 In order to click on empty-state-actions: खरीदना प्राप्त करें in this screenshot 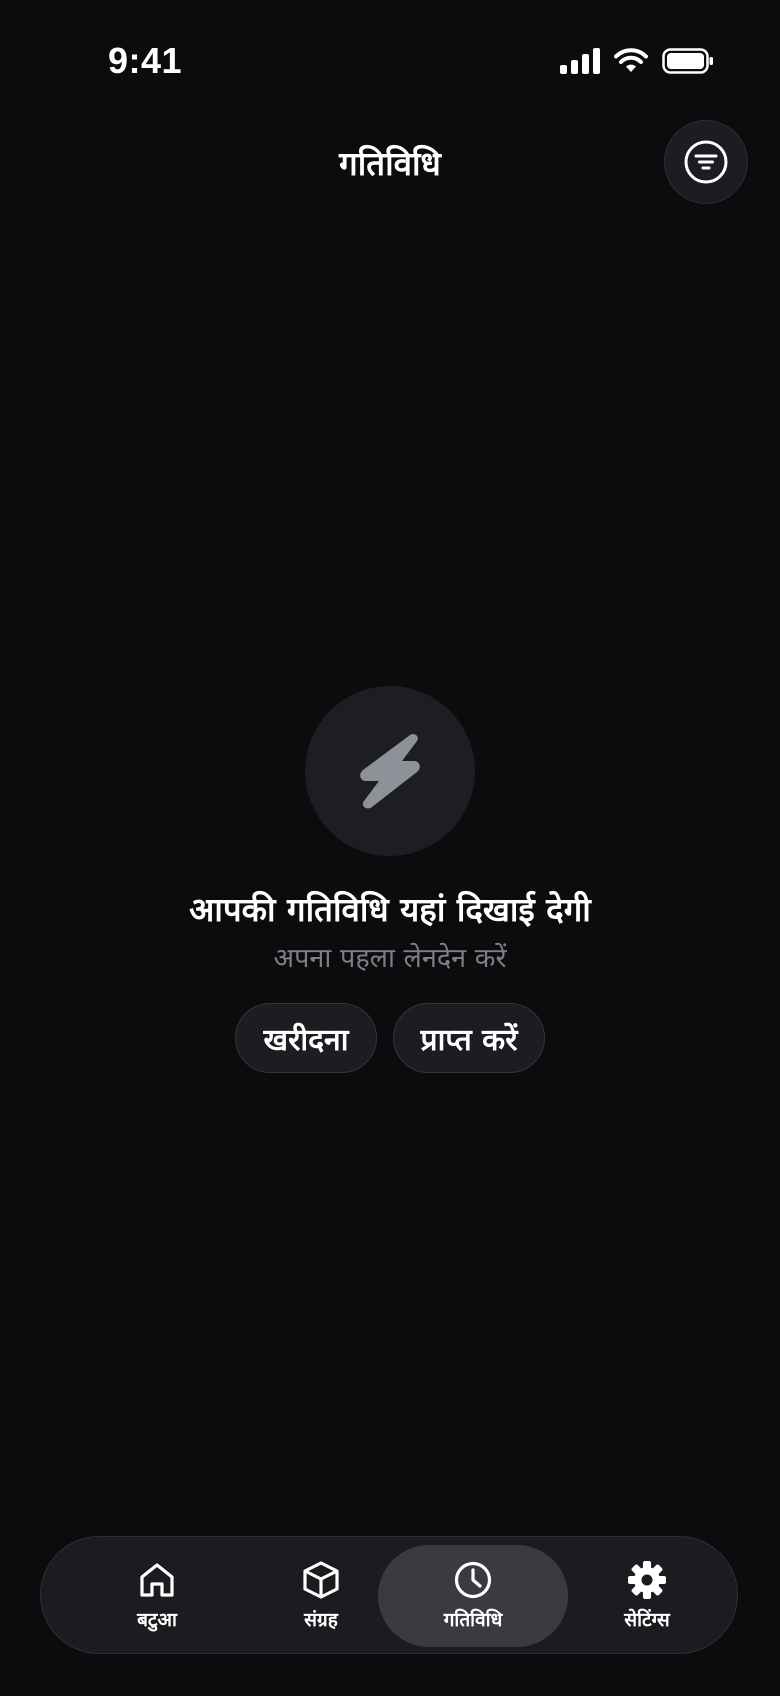, I will do `click(390, 1038)`.